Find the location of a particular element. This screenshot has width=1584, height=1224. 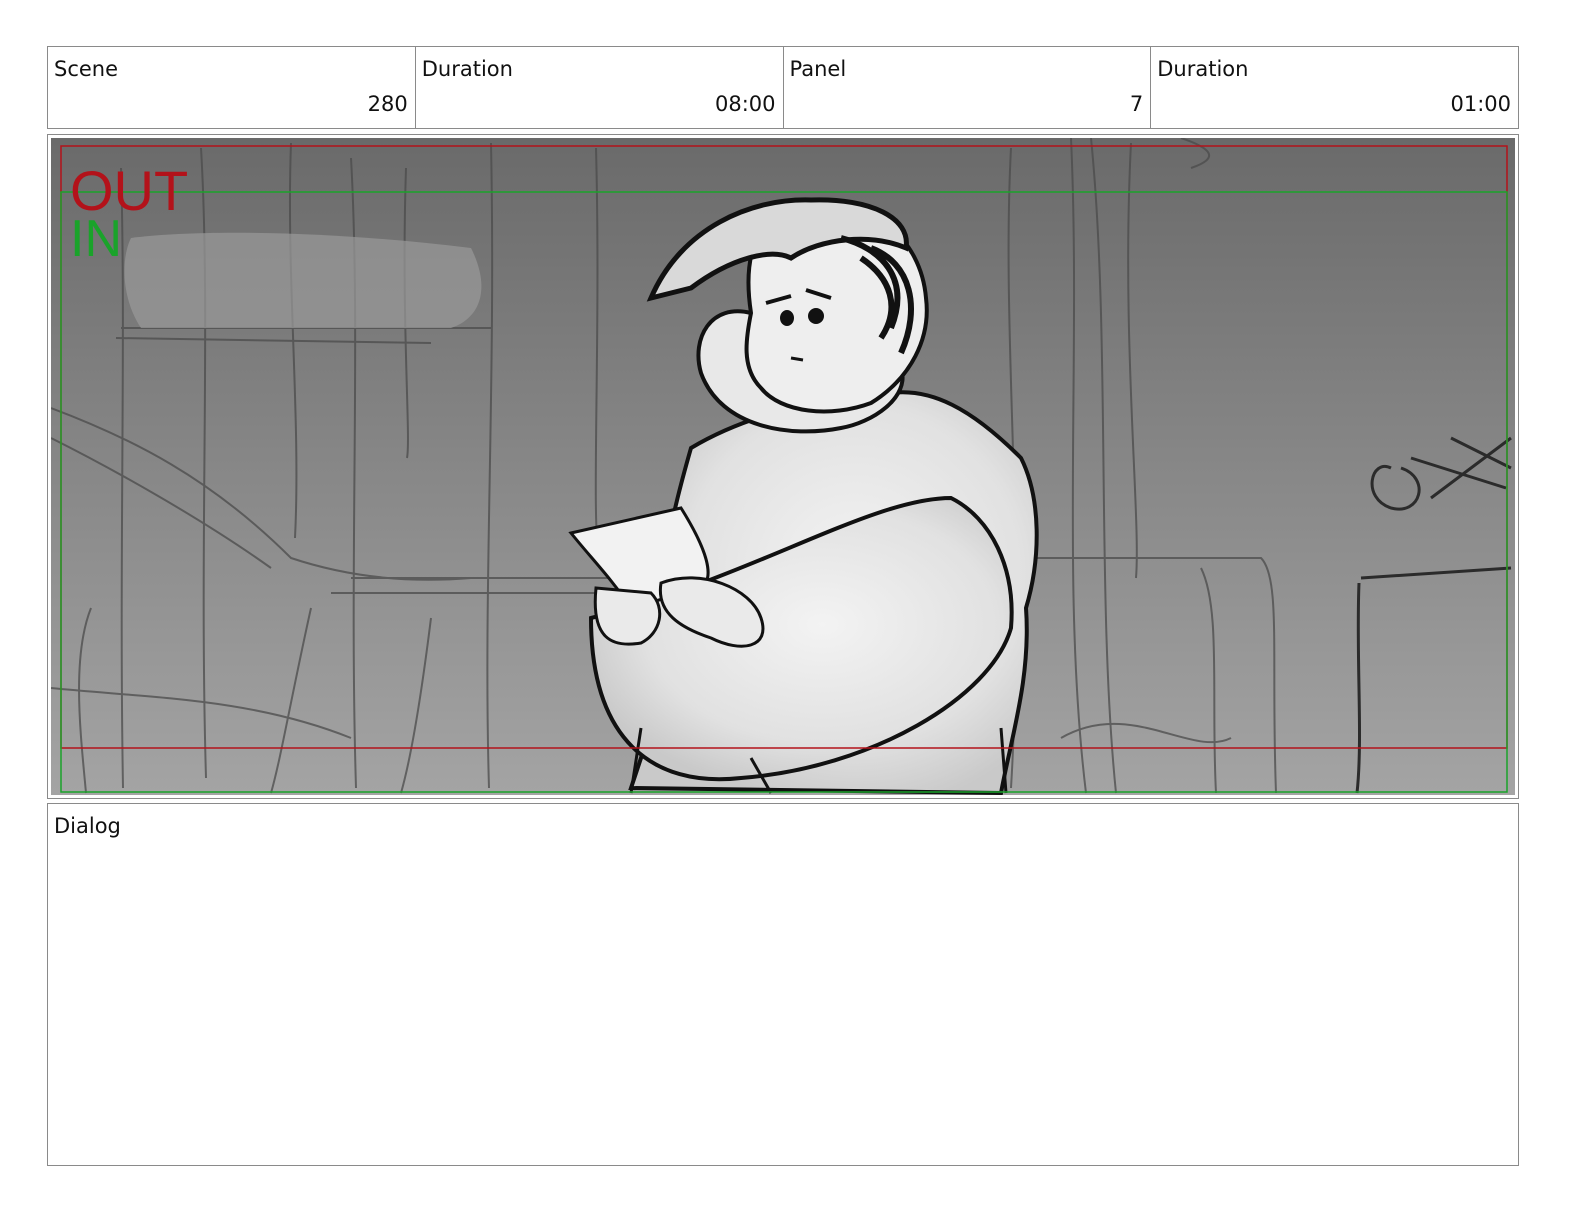

scene-value: 280 is located at coordinates (387, 104).